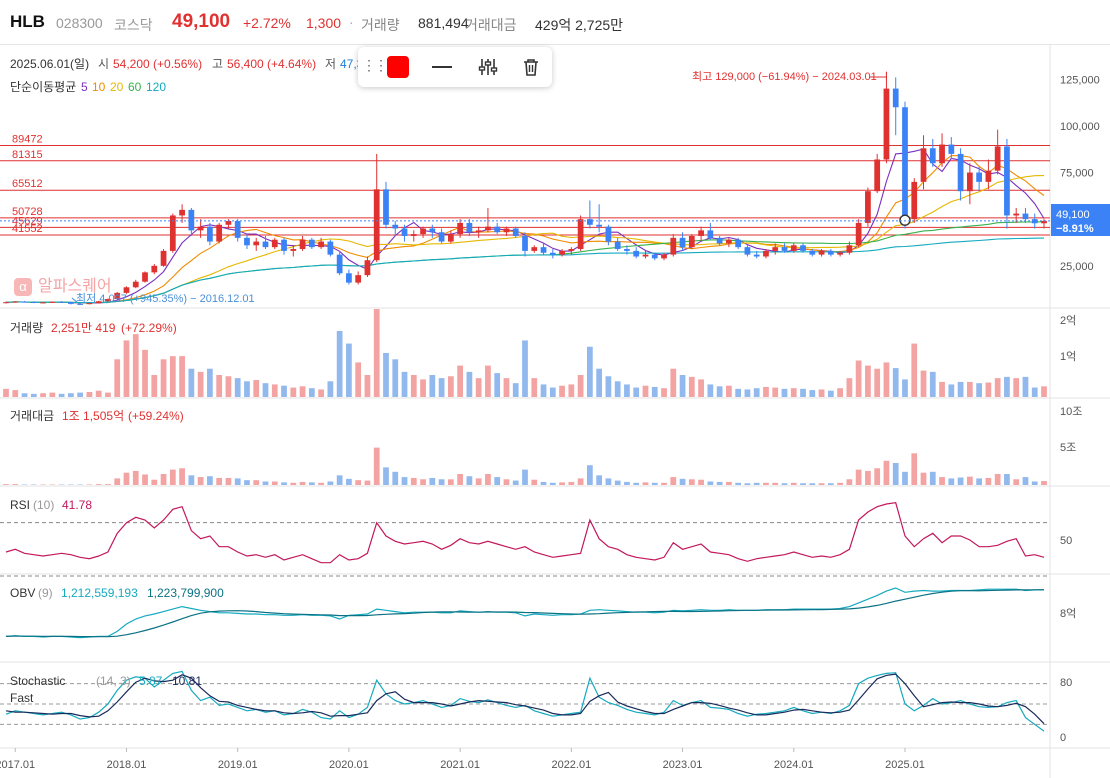 The image size is (1110, 778). Describe the element at coordinates (77, 505) in the screenshot. I see `rsi-value: 41.78` at that location.